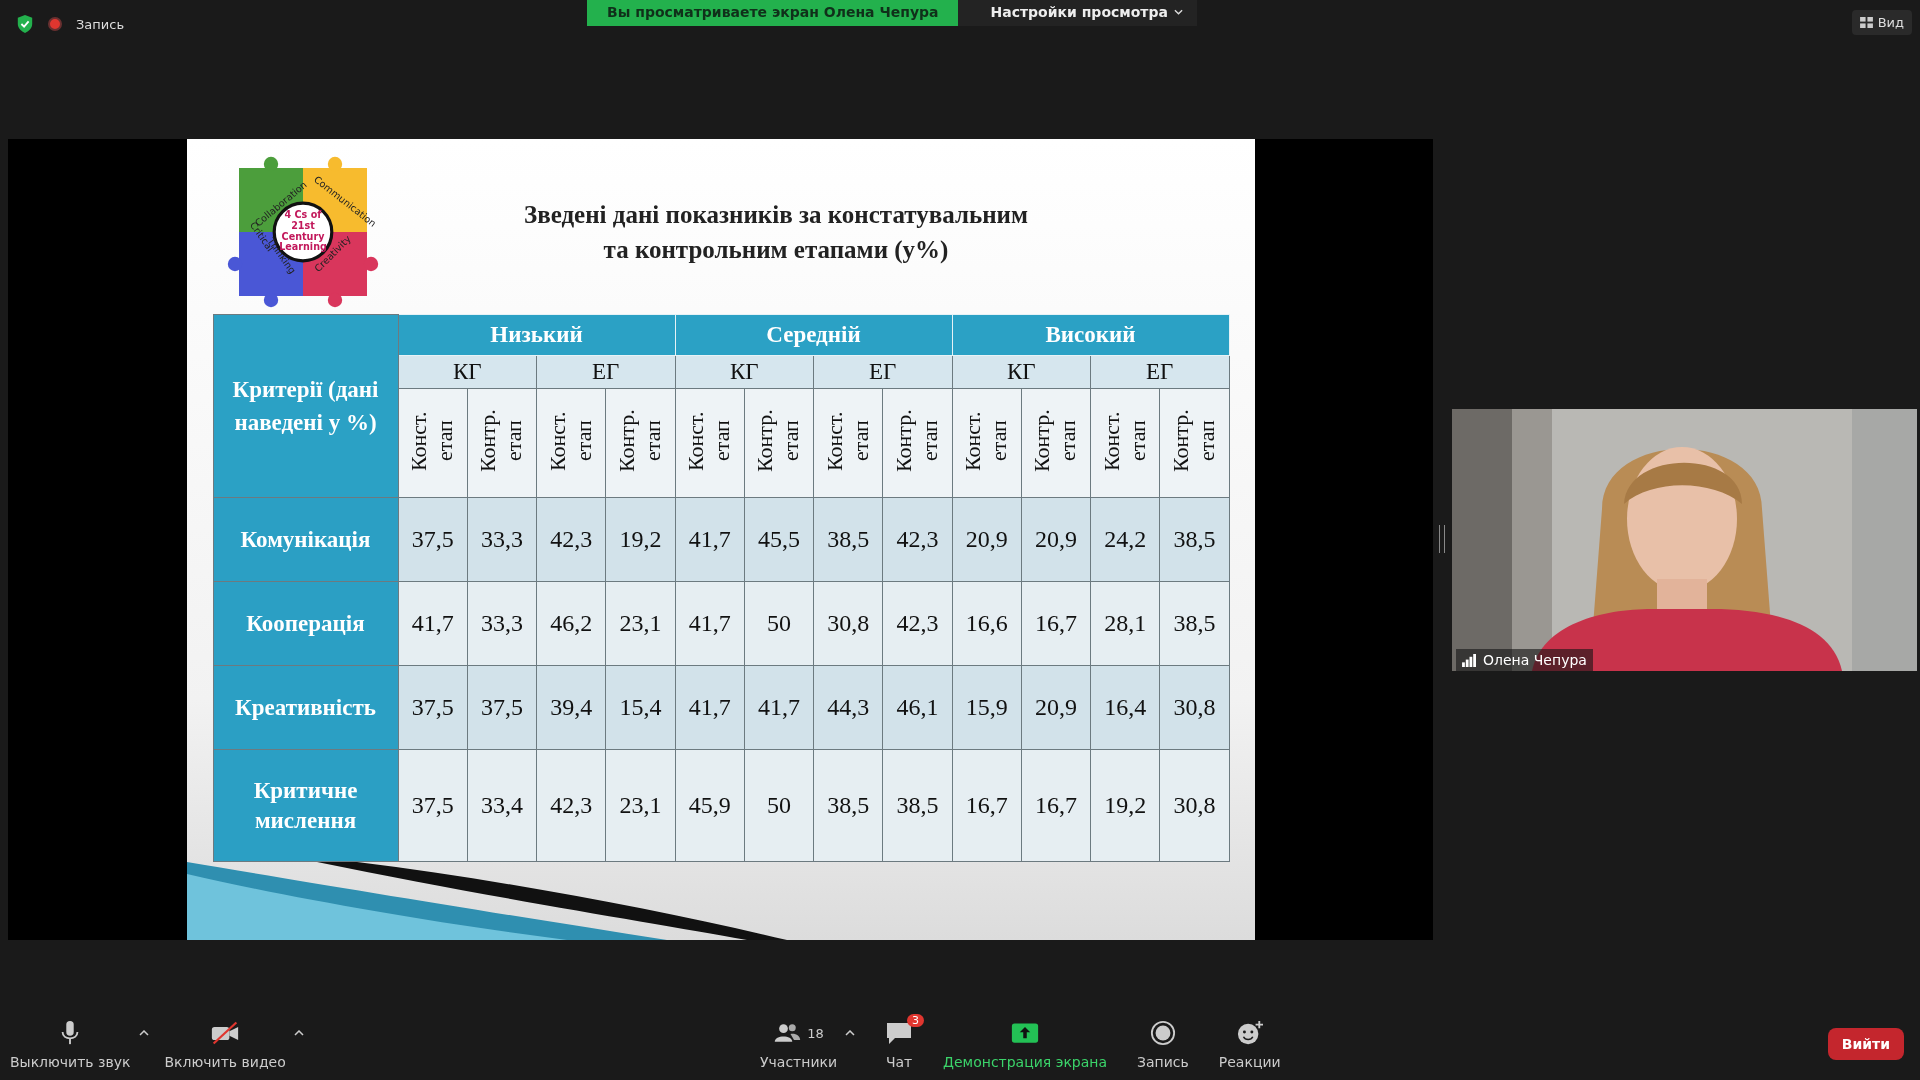 Image resolution: width=1920 pixels, height=1080 pixels. Describe the element at coordinates (571, 707) in the screenshot. I see `table-cell: 39,4` at that location.